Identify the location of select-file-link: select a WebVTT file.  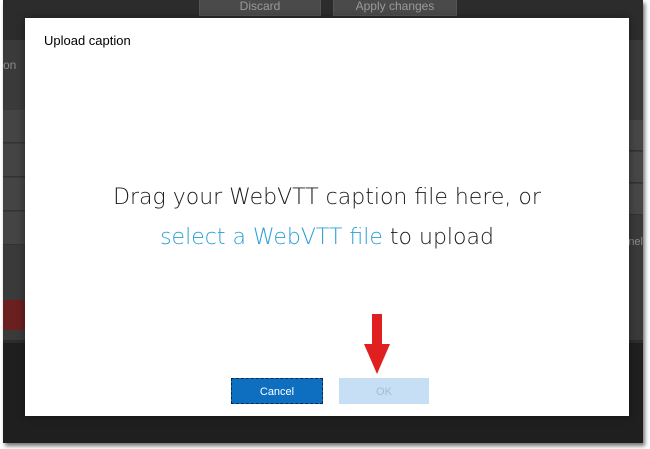
(271, 237).